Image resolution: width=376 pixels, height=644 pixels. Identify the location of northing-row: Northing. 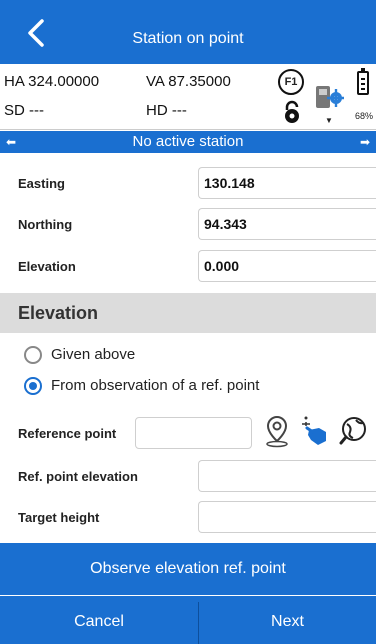
(188, 225).